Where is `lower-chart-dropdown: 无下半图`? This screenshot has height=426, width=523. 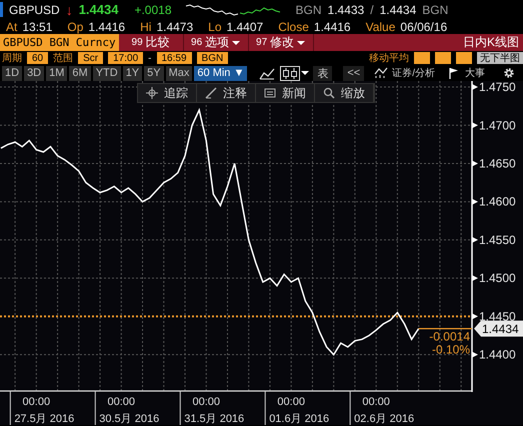 lower-chart-dropdown: 无下半图 is located at coordinates (500, 58).